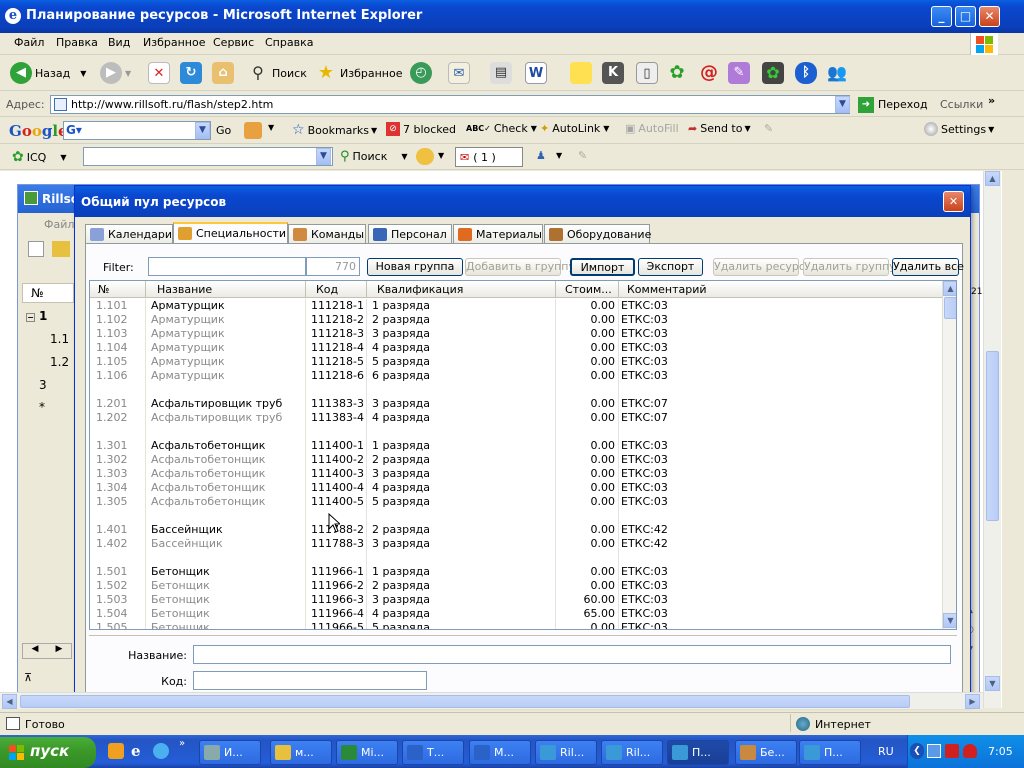 The image size is (1024, 768). What do you see at coordinates (460, 73) in the screenshot?
I see `mail-button: ✉` at bounding box center [460, 73].